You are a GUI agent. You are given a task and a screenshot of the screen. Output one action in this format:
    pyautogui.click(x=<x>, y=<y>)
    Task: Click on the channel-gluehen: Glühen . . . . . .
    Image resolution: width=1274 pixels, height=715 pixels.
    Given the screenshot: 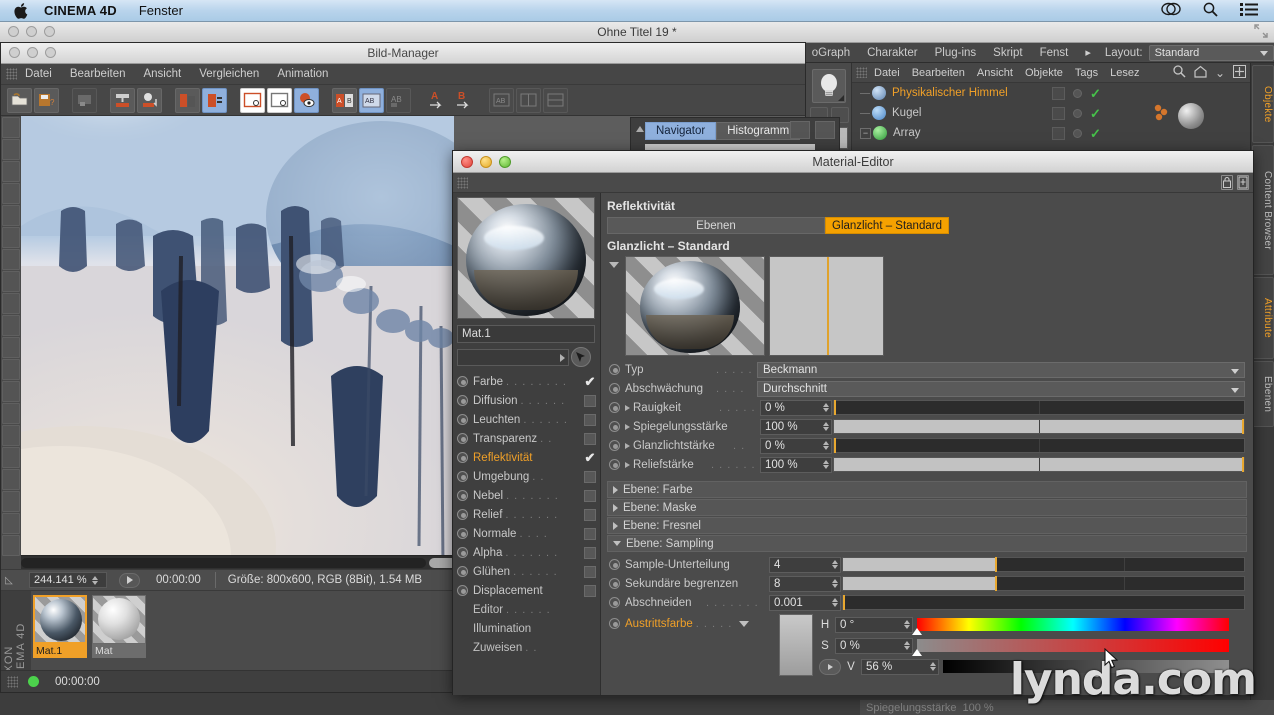 What is the action you would take?
    pyautogui.click(x=526, y=571)
    